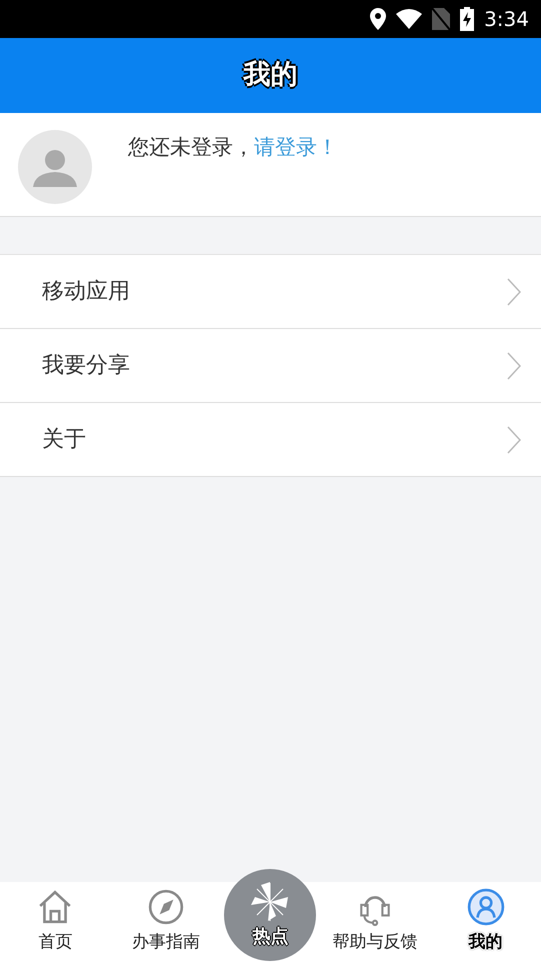  What do you see at coordinates (409, 19) in the screenshot?
I see `wifi-icon` at bounding box center [409, 19].